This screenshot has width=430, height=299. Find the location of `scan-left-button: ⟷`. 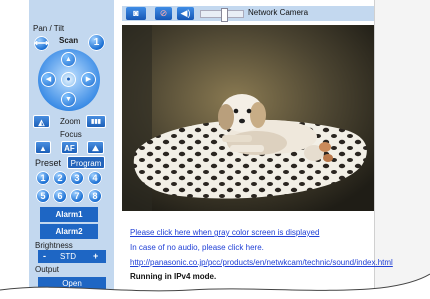

scan-left-button: ⟷ is located at coordinates (41, 43).